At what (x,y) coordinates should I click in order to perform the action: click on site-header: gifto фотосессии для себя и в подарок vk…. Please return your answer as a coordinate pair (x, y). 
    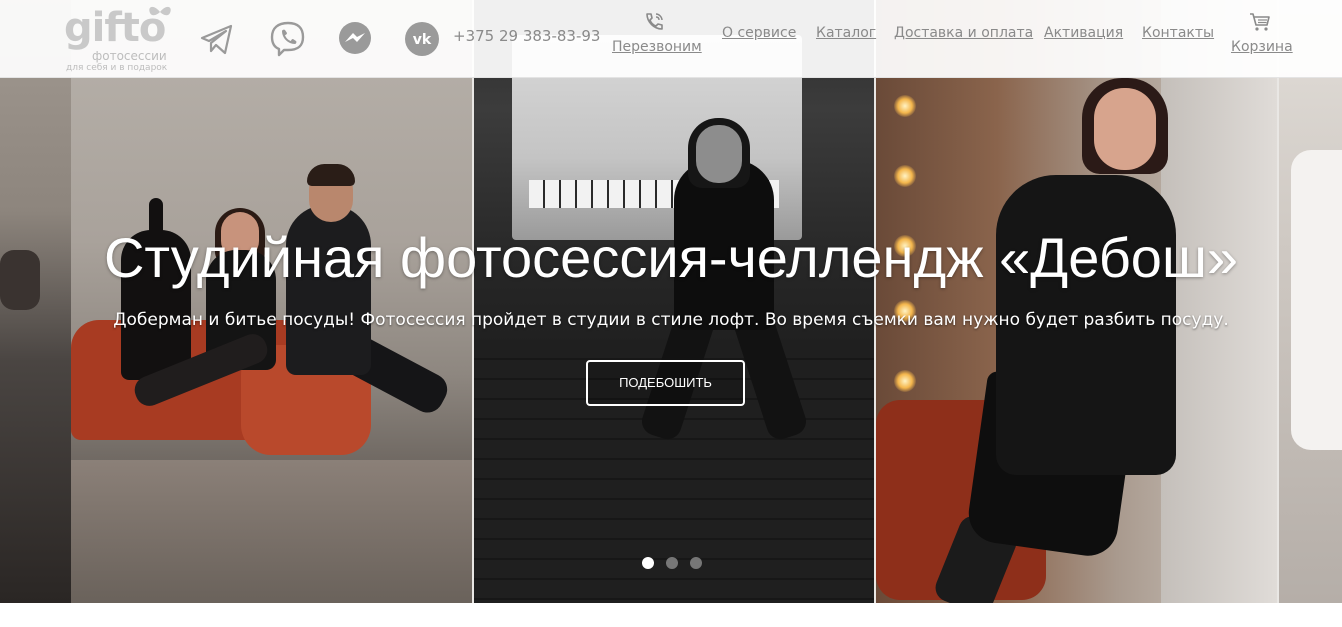
    Looking at the image, I should click on (671, 39).